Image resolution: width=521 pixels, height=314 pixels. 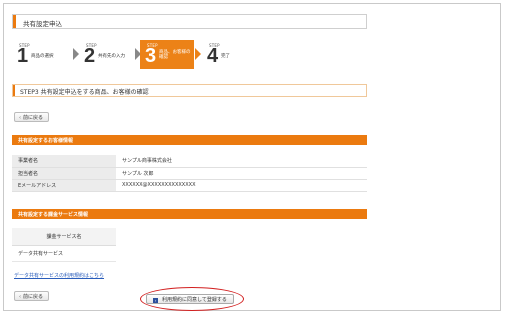 I want to click on customer-email-label: Eメールアドレス, so click(x=64, y=185).